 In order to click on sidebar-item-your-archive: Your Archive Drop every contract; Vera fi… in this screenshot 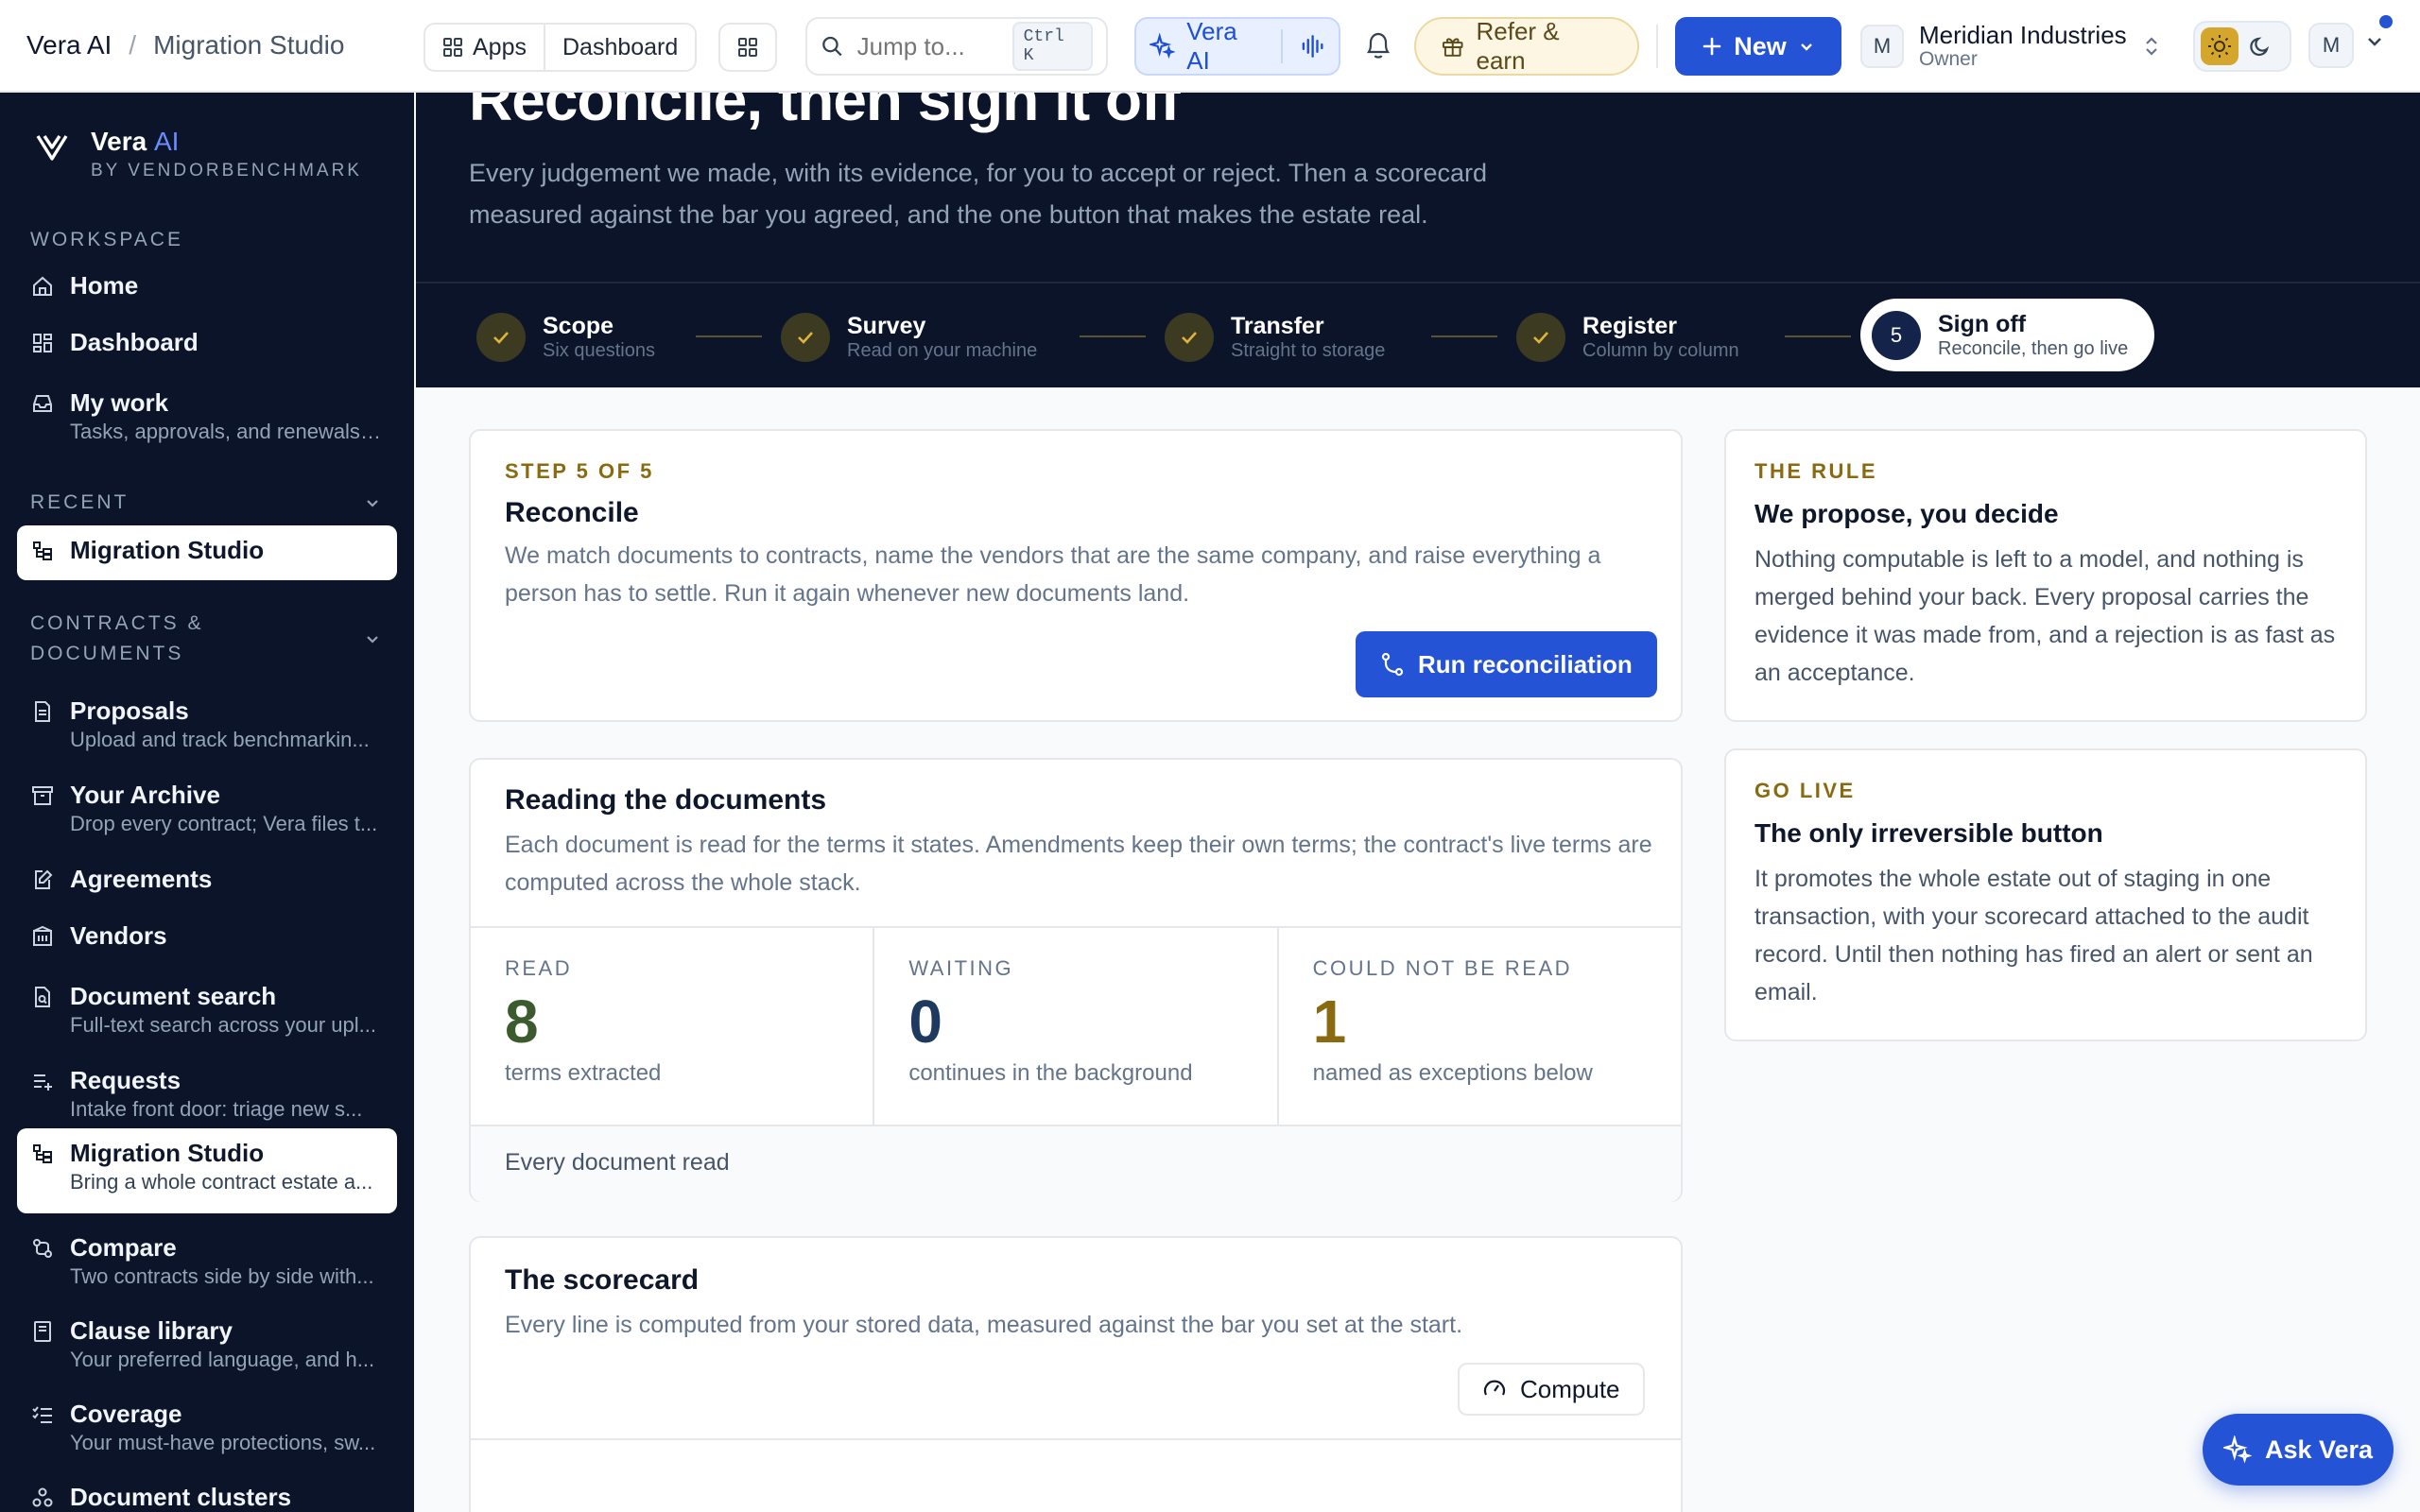, I will do `click(207, 808)`.